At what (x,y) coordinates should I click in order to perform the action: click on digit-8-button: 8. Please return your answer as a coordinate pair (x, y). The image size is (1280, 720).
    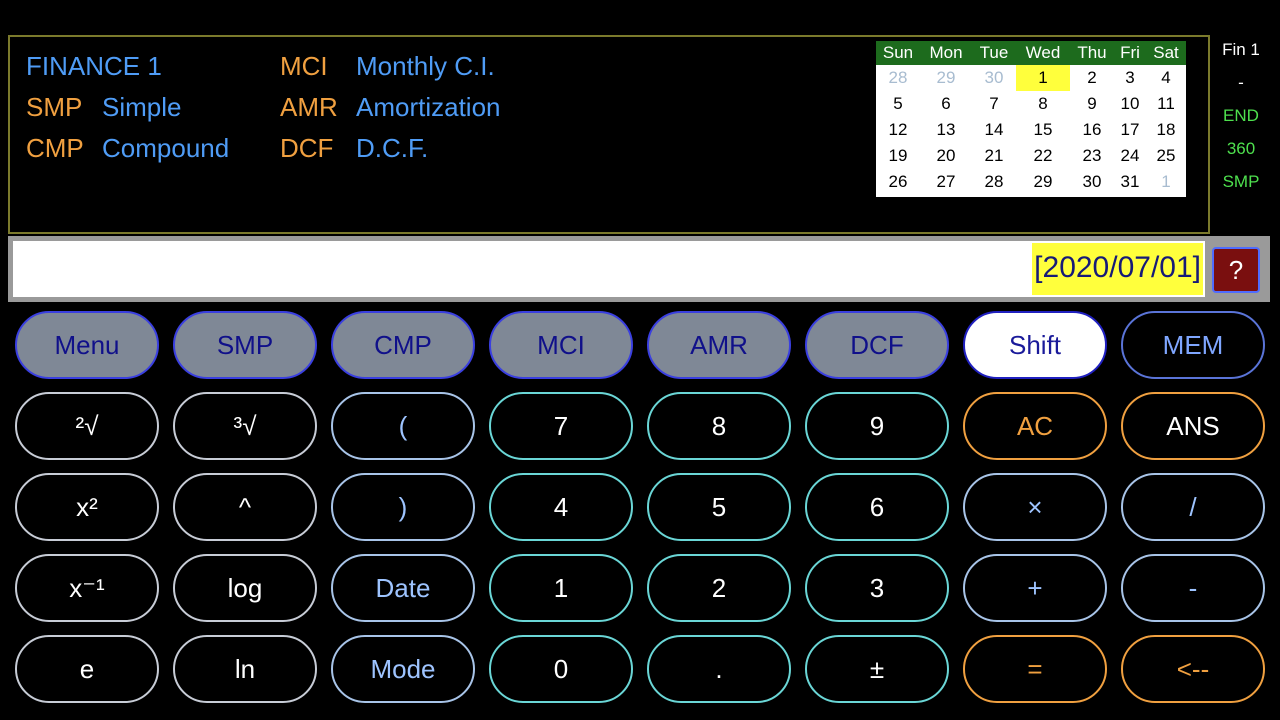
    Looking at the image, I should click on (719, 426).